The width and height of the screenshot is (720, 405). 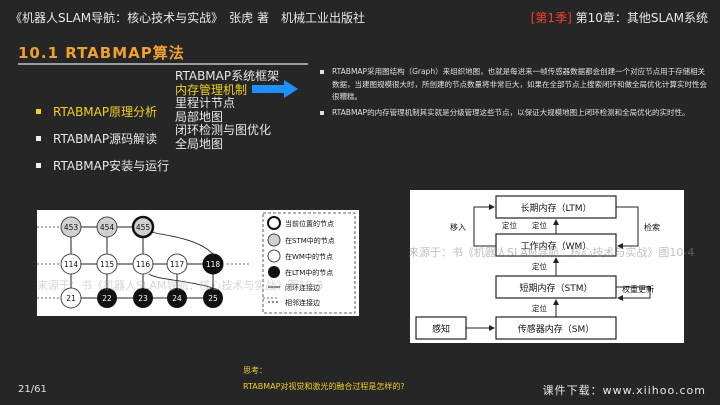 What do you see at coordinates (458, 227) in the screenshot?
I see `migrate-in-label: 移入` at bounding box center [458, 227].